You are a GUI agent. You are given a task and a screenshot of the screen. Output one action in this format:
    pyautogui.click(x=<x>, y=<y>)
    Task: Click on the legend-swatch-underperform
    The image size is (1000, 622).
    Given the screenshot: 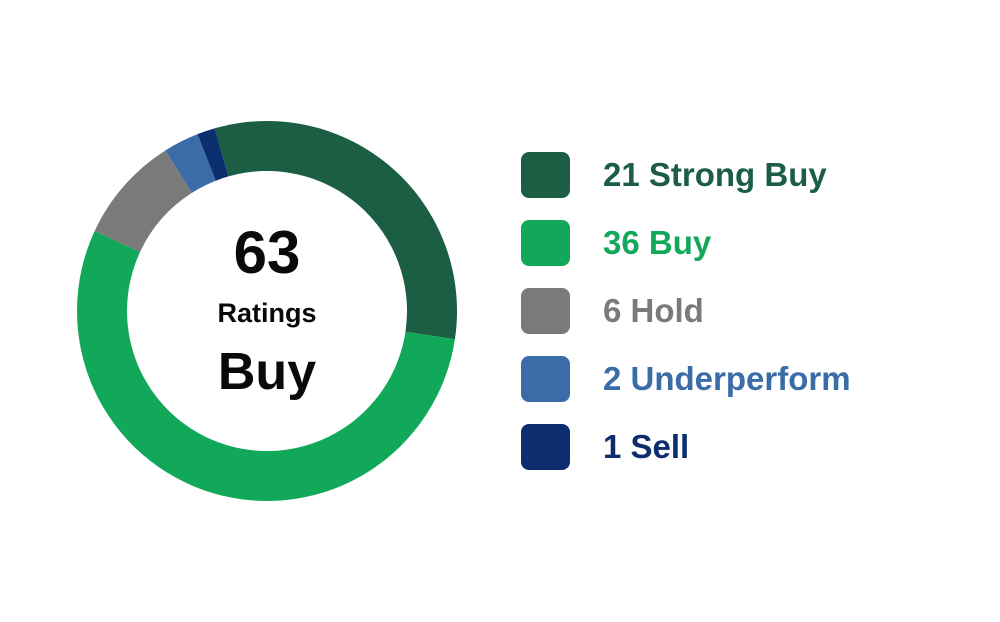 What is the action you would take?
    pyautogui.click(x=545, y=379)
    